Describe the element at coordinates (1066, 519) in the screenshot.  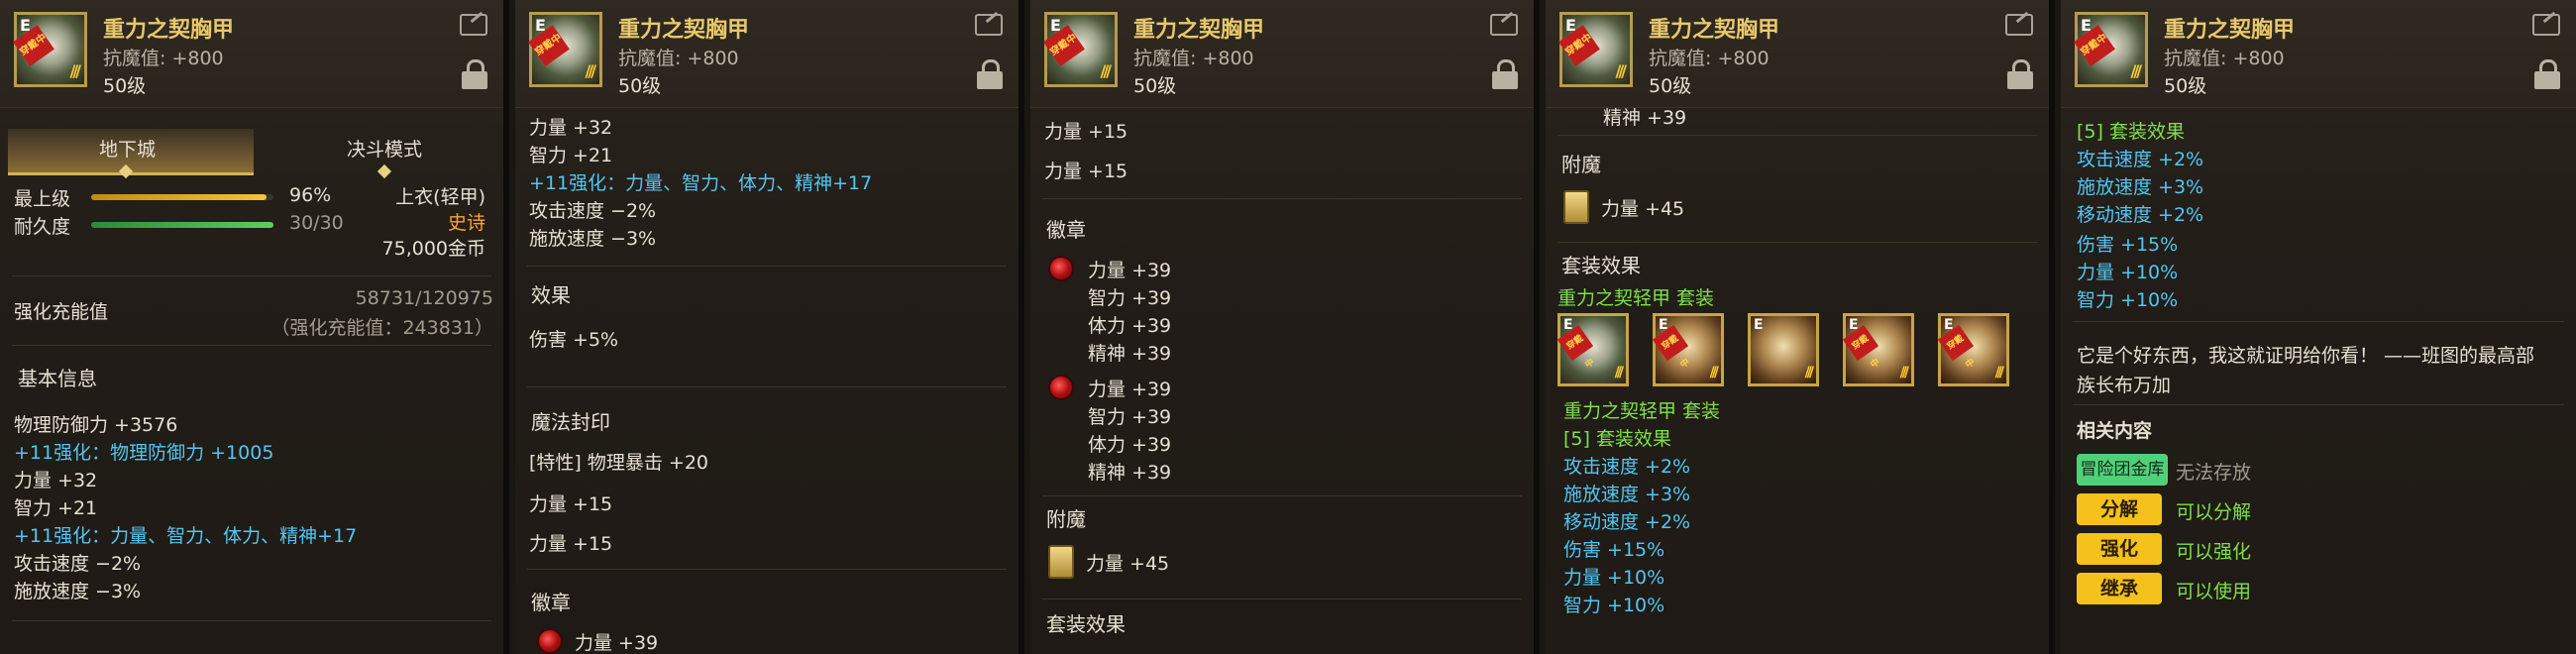
I see `enchant-header: 附魔` at that location.